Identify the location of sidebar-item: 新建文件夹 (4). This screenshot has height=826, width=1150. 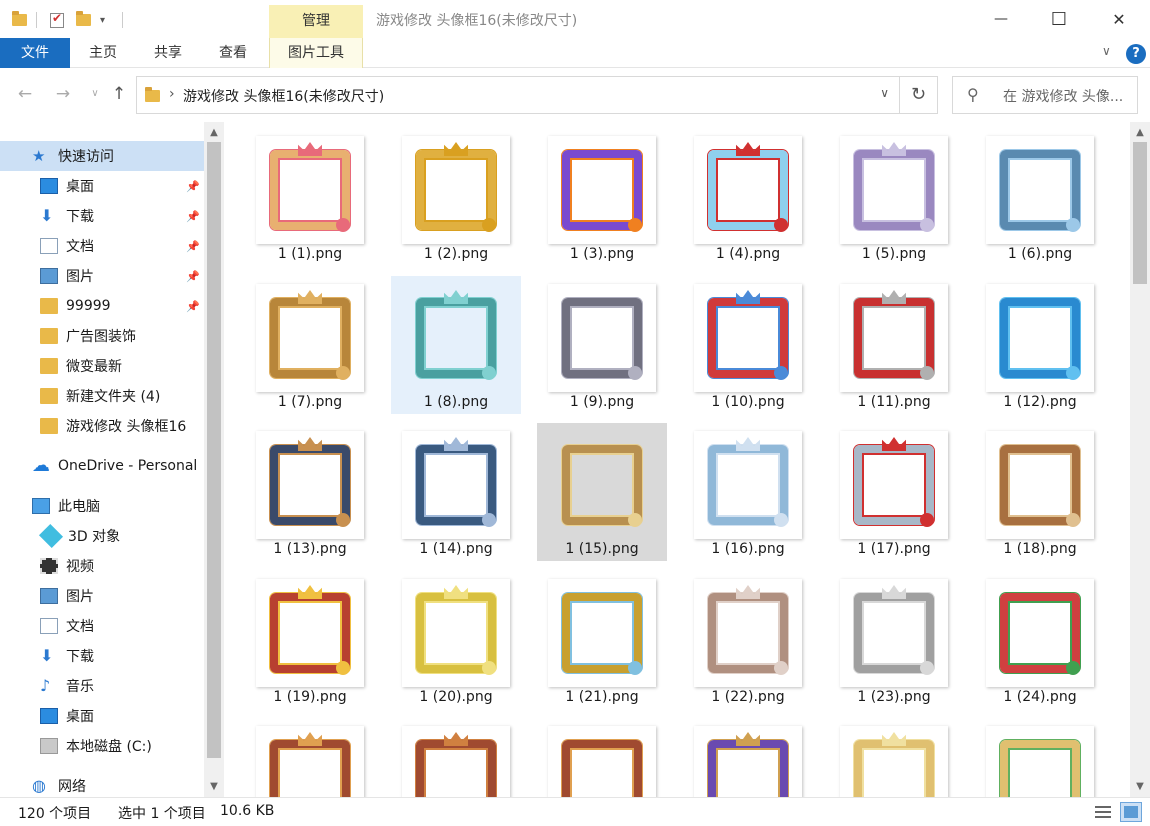
(102, 396).